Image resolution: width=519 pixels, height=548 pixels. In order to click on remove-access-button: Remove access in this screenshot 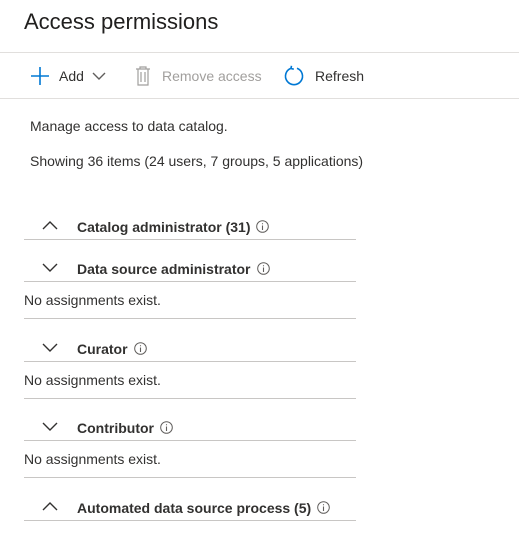, I will do `click(198, 76)`.